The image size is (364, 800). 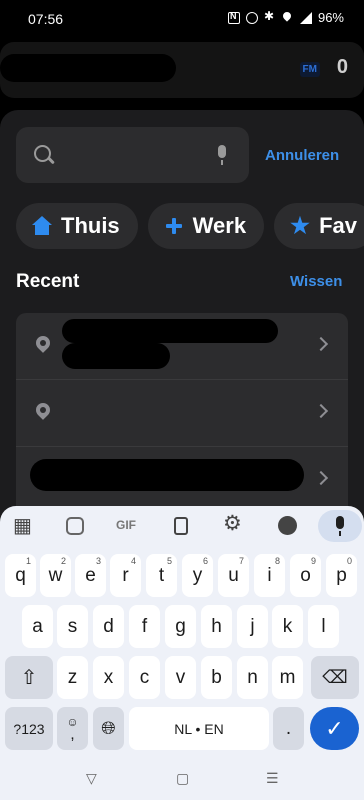 I want to click on key-n: n, so click(x=252, y=677).